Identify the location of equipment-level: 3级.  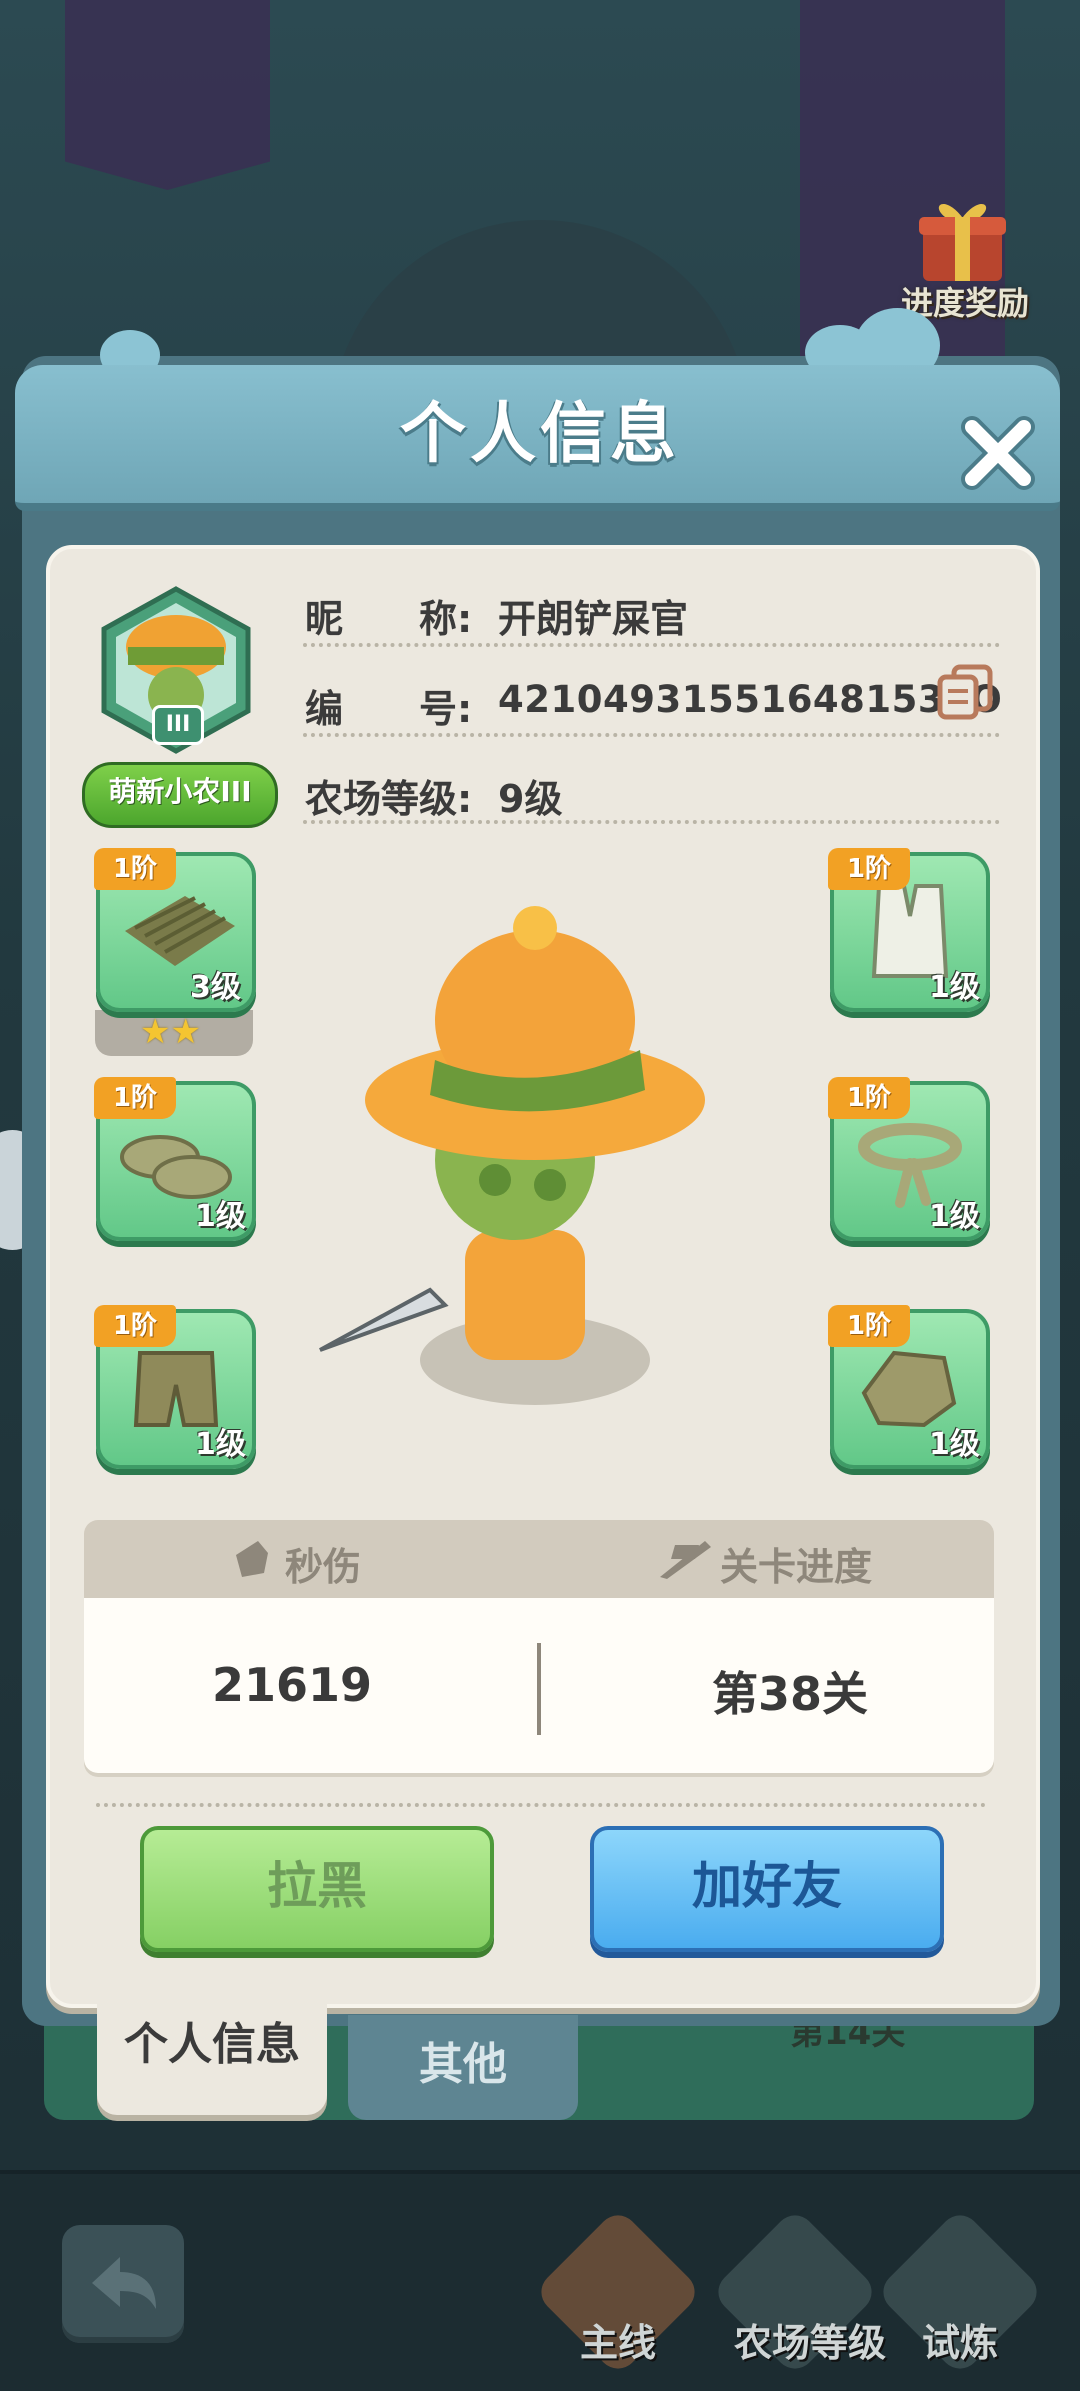
(215, 987).